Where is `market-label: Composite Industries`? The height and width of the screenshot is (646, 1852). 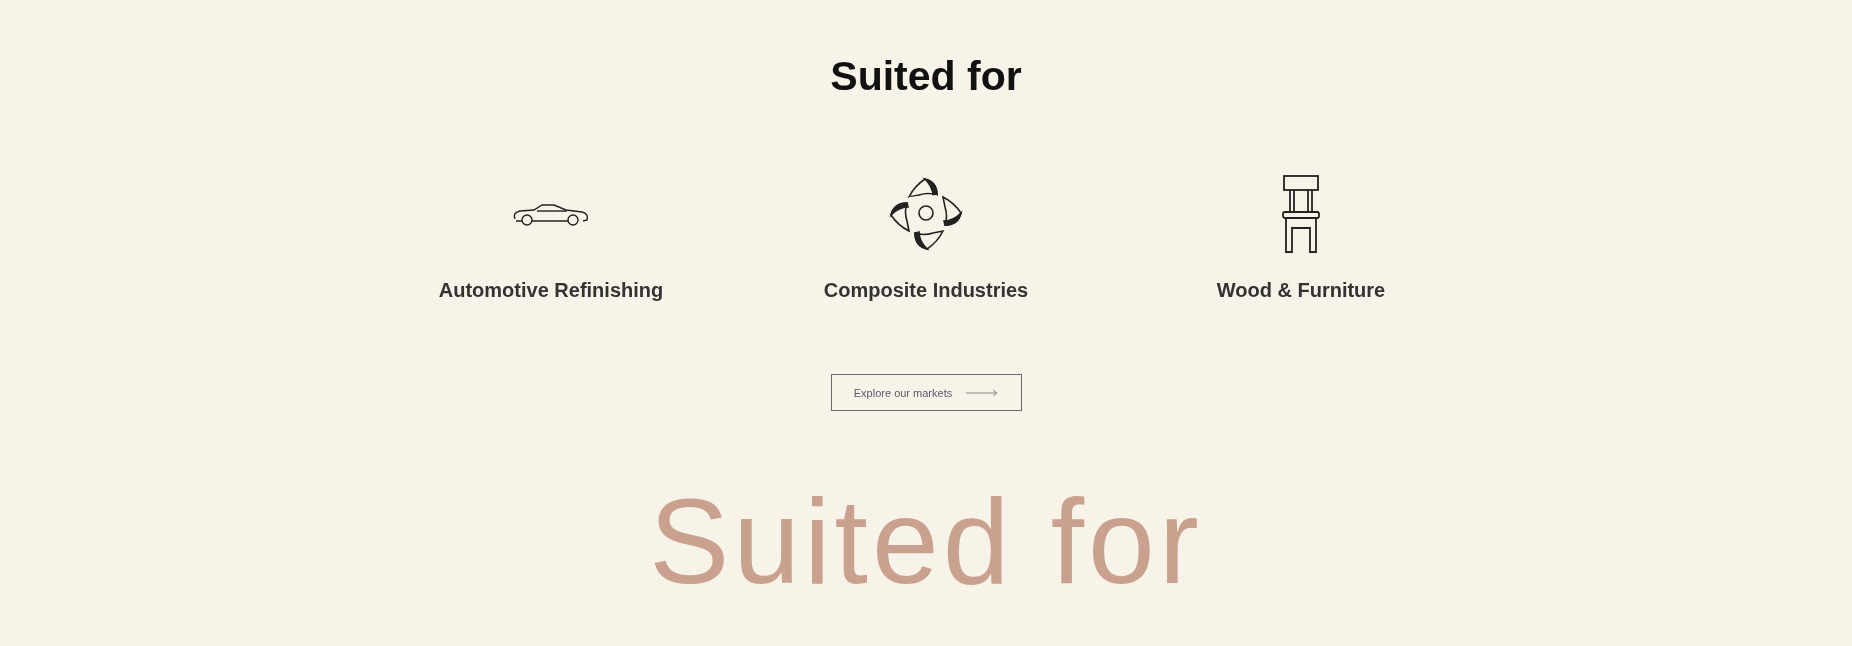 market-label: Composite Industries is located at coordinates (926, 290).